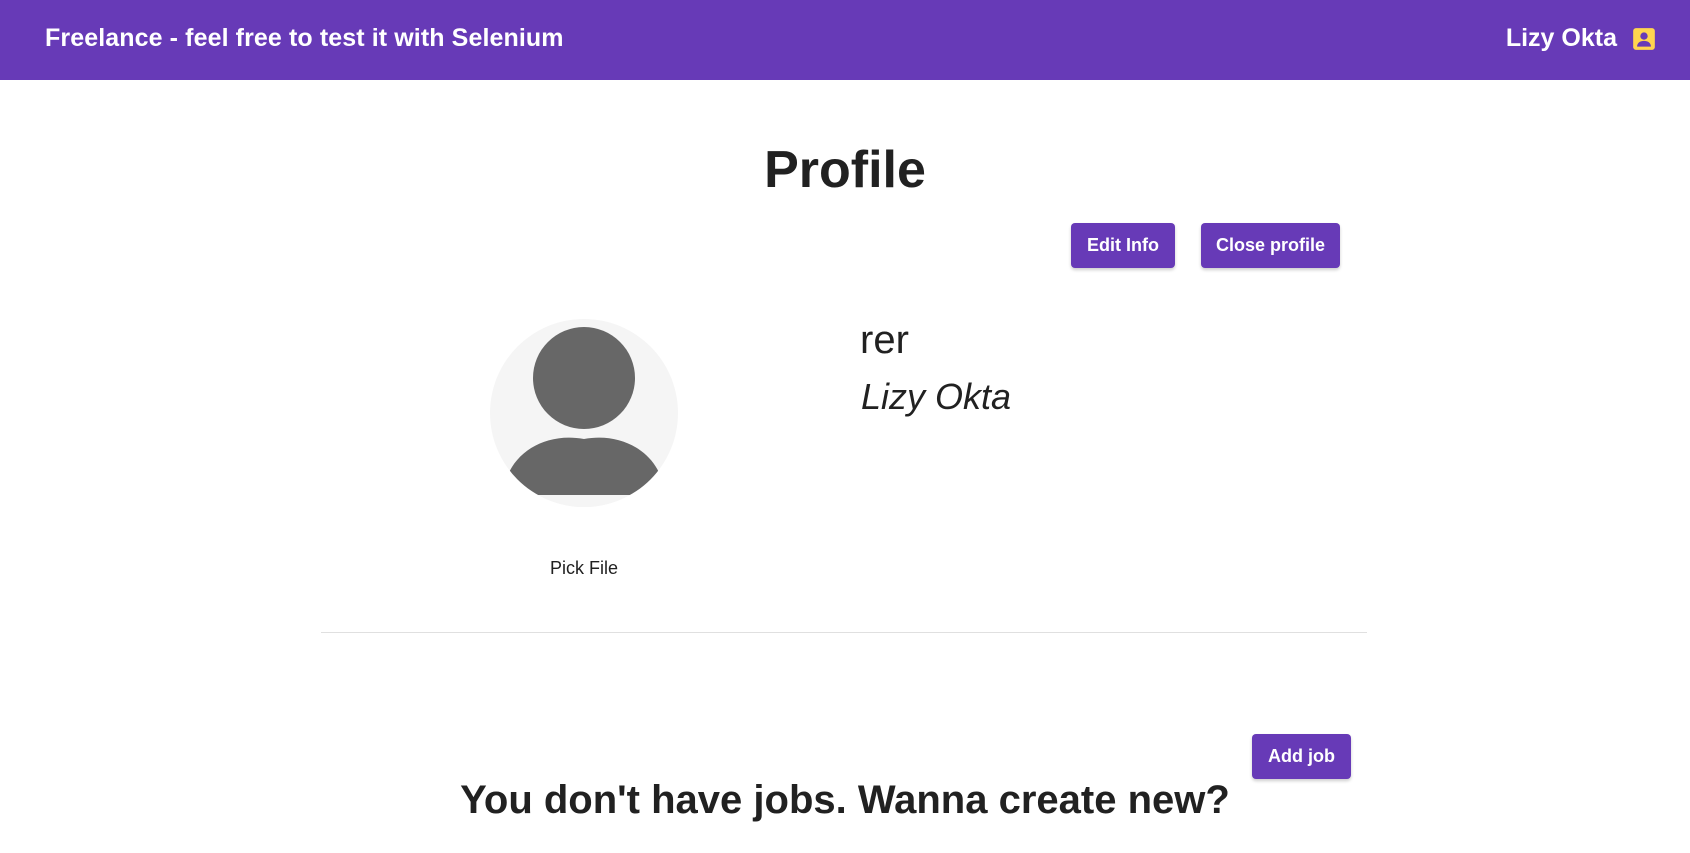  What do you see at coordinates (844, 632) in the screenshot?
I see `section-divider` at bounding box center [844, 632].